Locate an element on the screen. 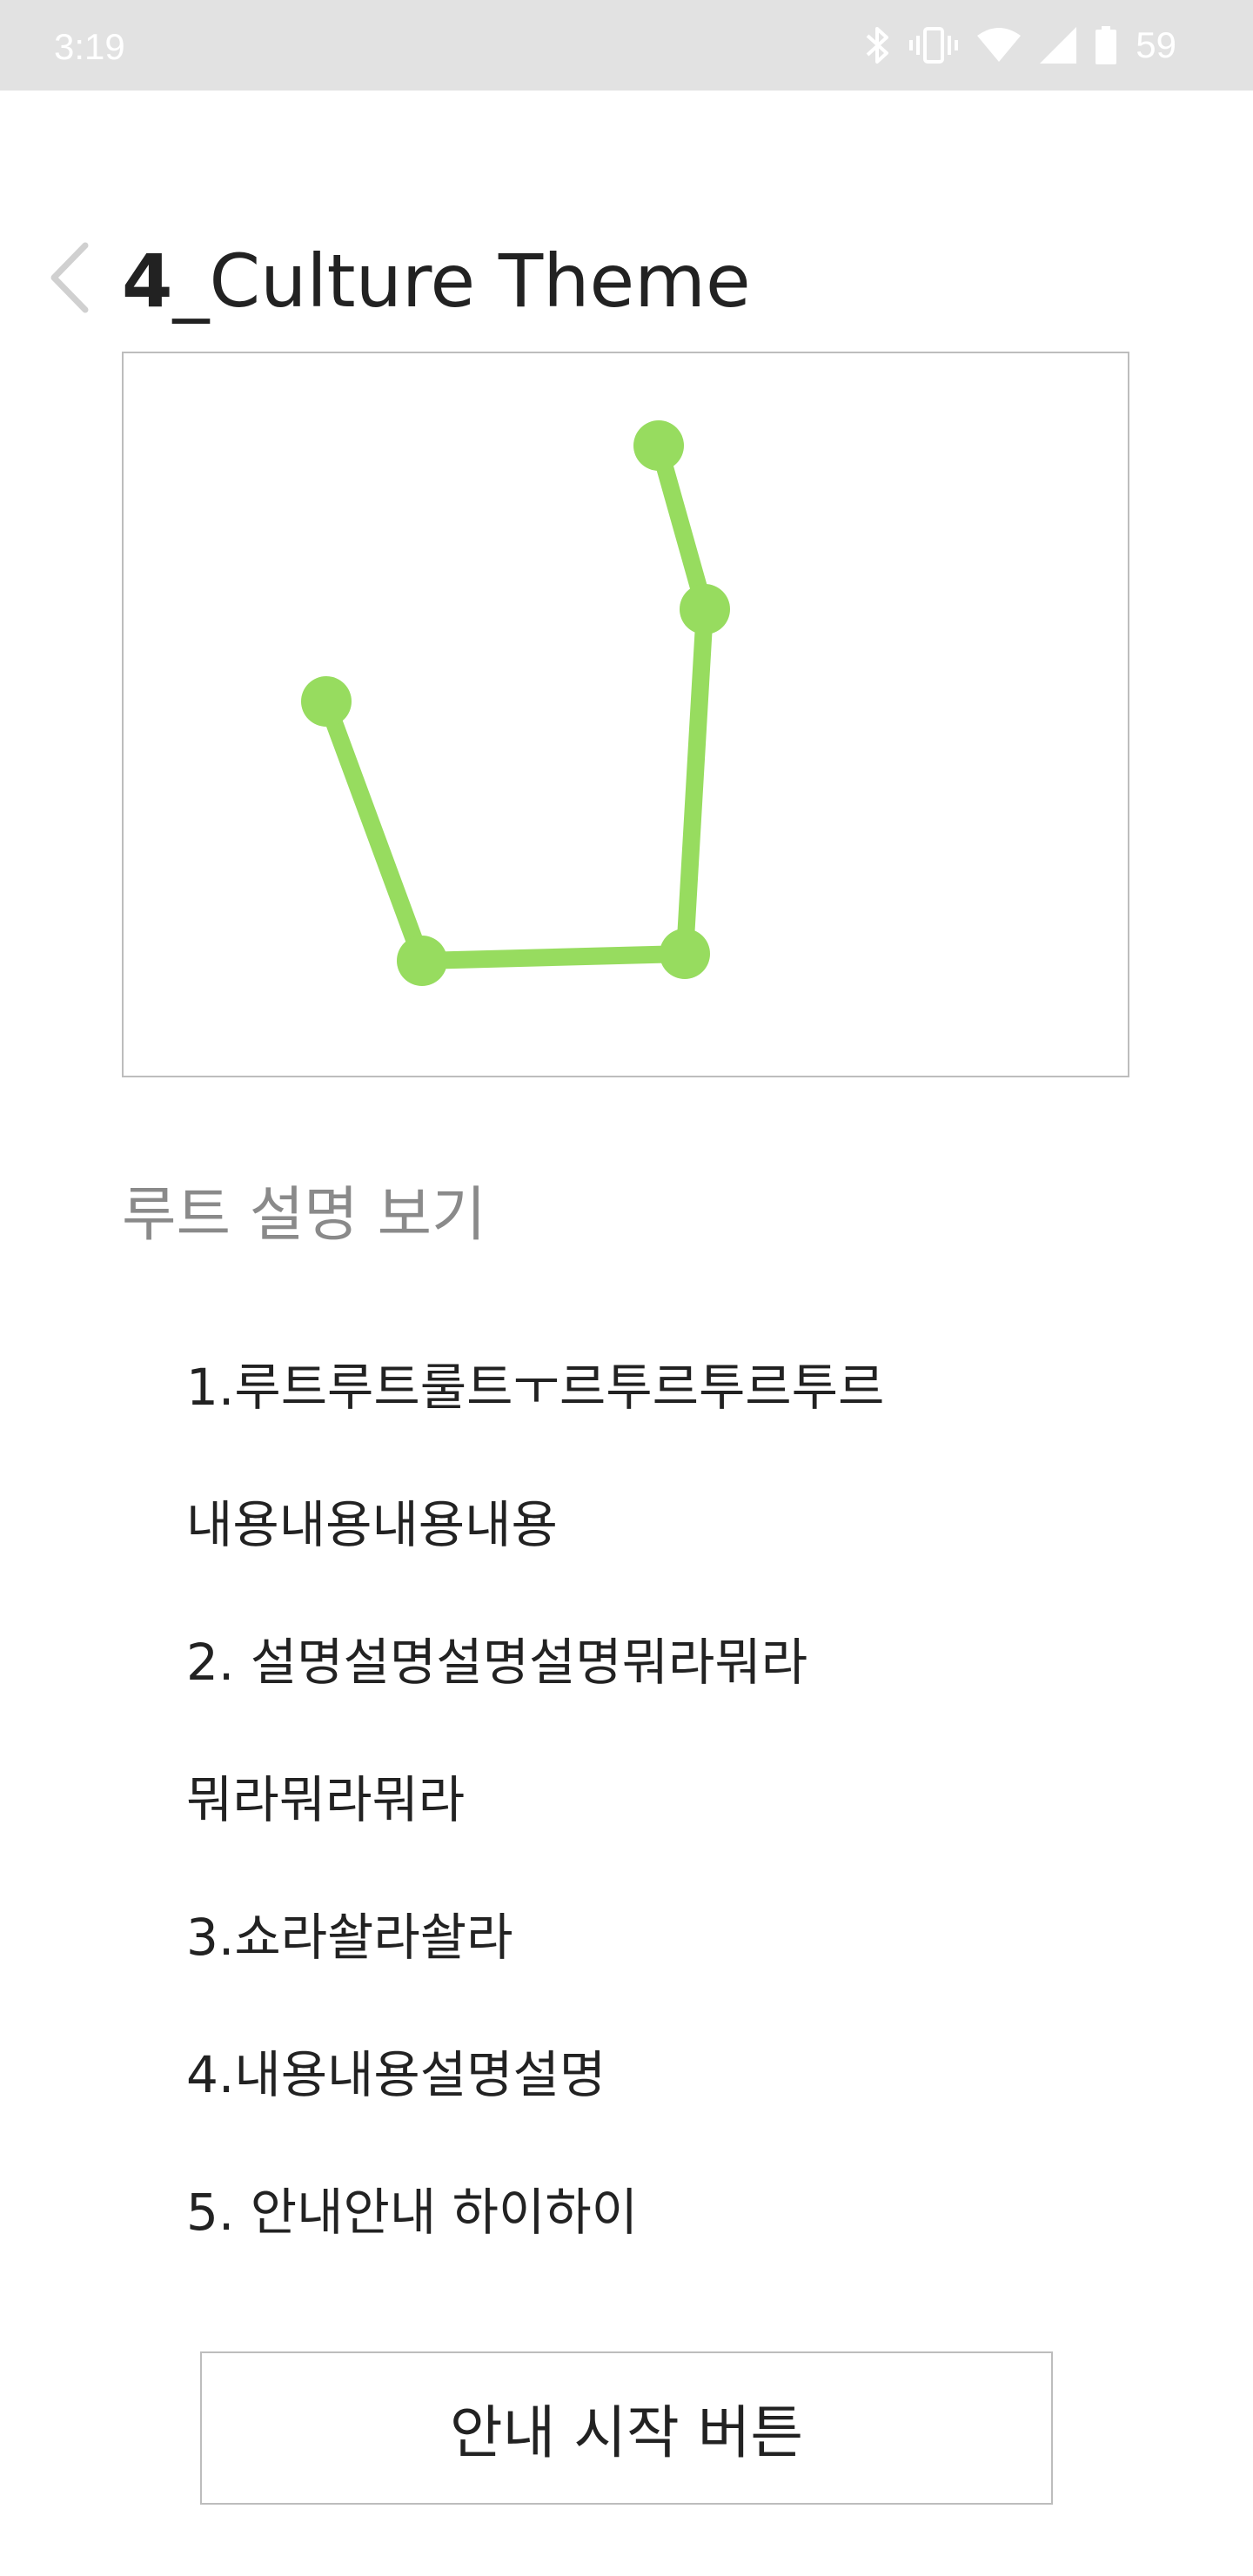 Image resolution: width=1253 pixels, height=2576 pixels. back-button is located at coordinates (71, 277).